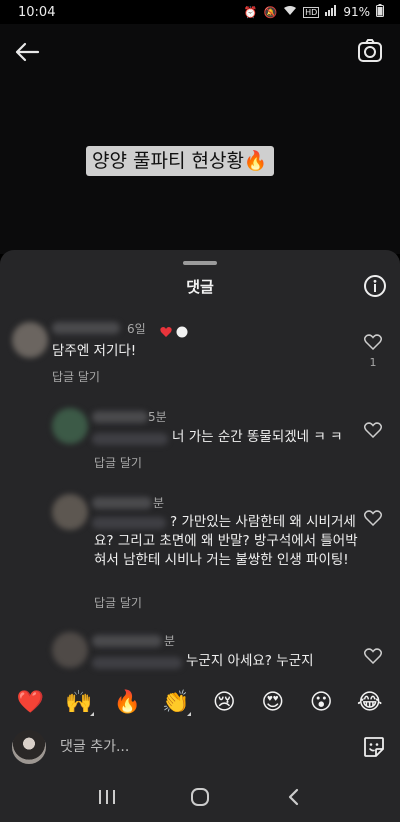 This screenshot has width=400, height=822. What do you see at coordinates (356, 12) in the screenshot?
I see `battery-percent: 91%` at bounding box center [356, 12].